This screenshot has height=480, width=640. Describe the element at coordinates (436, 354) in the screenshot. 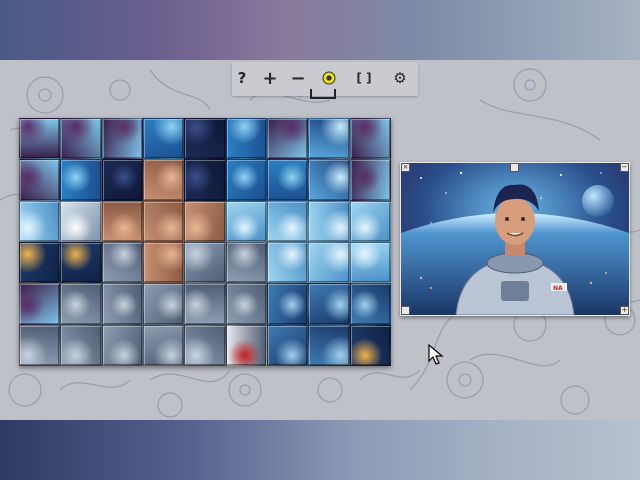

I see `mouse-cursor-icon` at that location.